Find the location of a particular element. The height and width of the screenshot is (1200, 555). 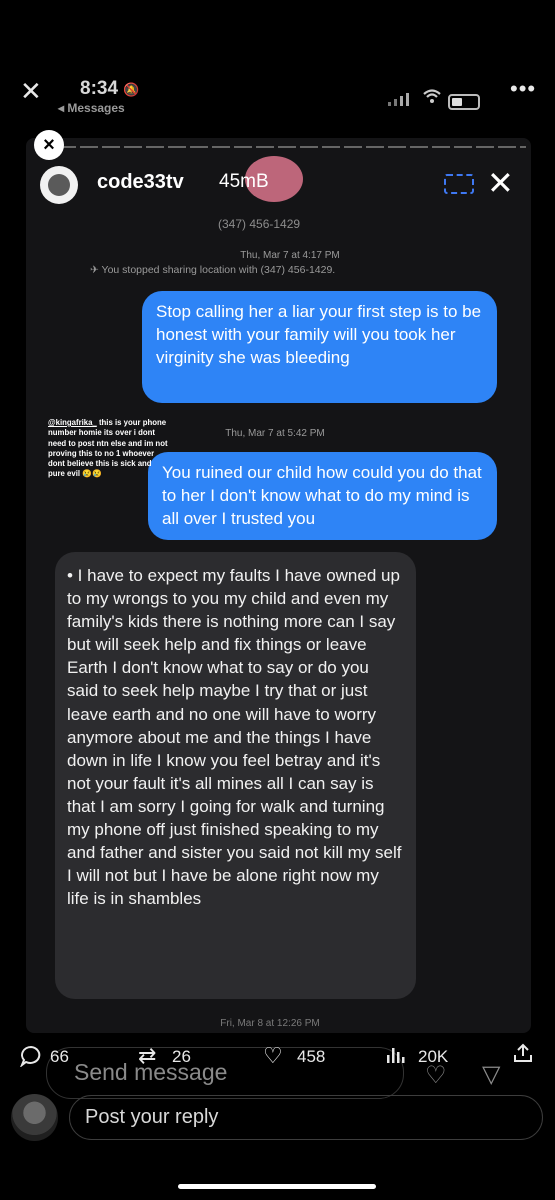

contact-phone: (347) 456-1429 is located at coordinates (259, 224).